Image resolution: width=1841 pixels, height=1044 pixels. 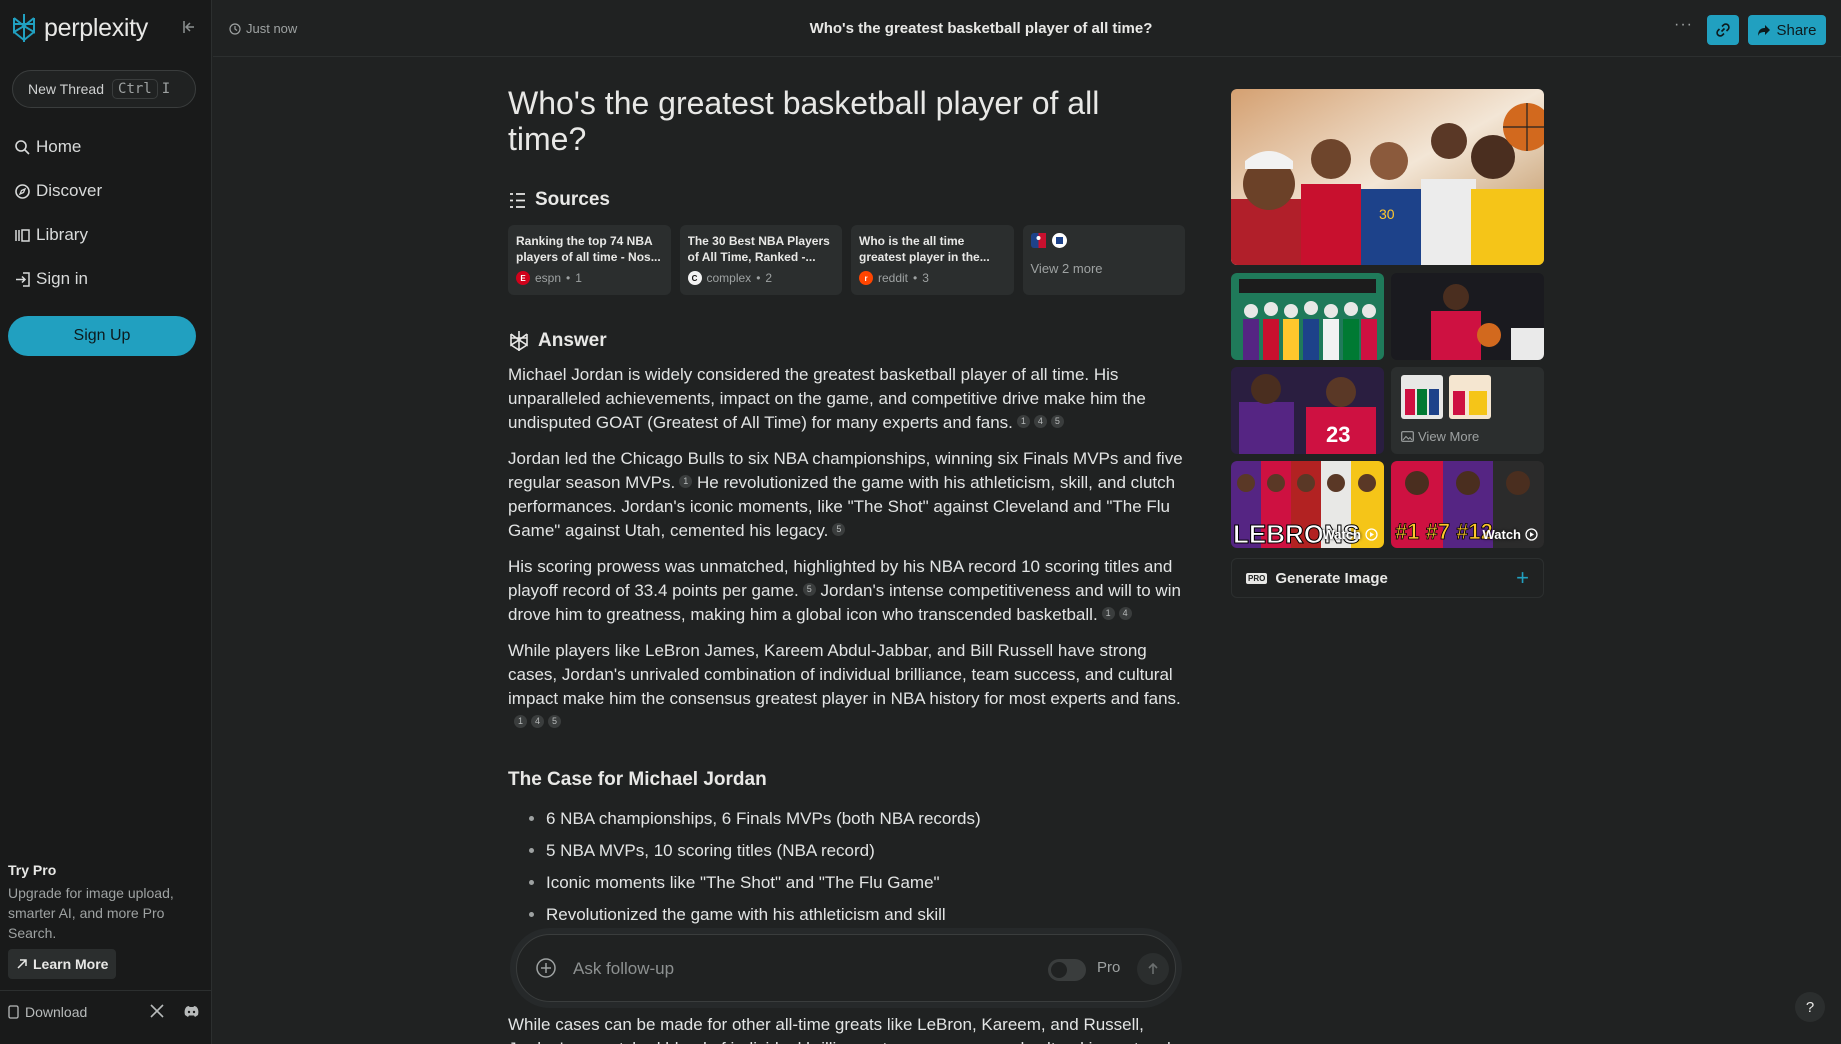 What do you see at coordinates (589, 278) in the screenshot?
I see `source-meta: E espn • 1` at bounding box center [589, 278].